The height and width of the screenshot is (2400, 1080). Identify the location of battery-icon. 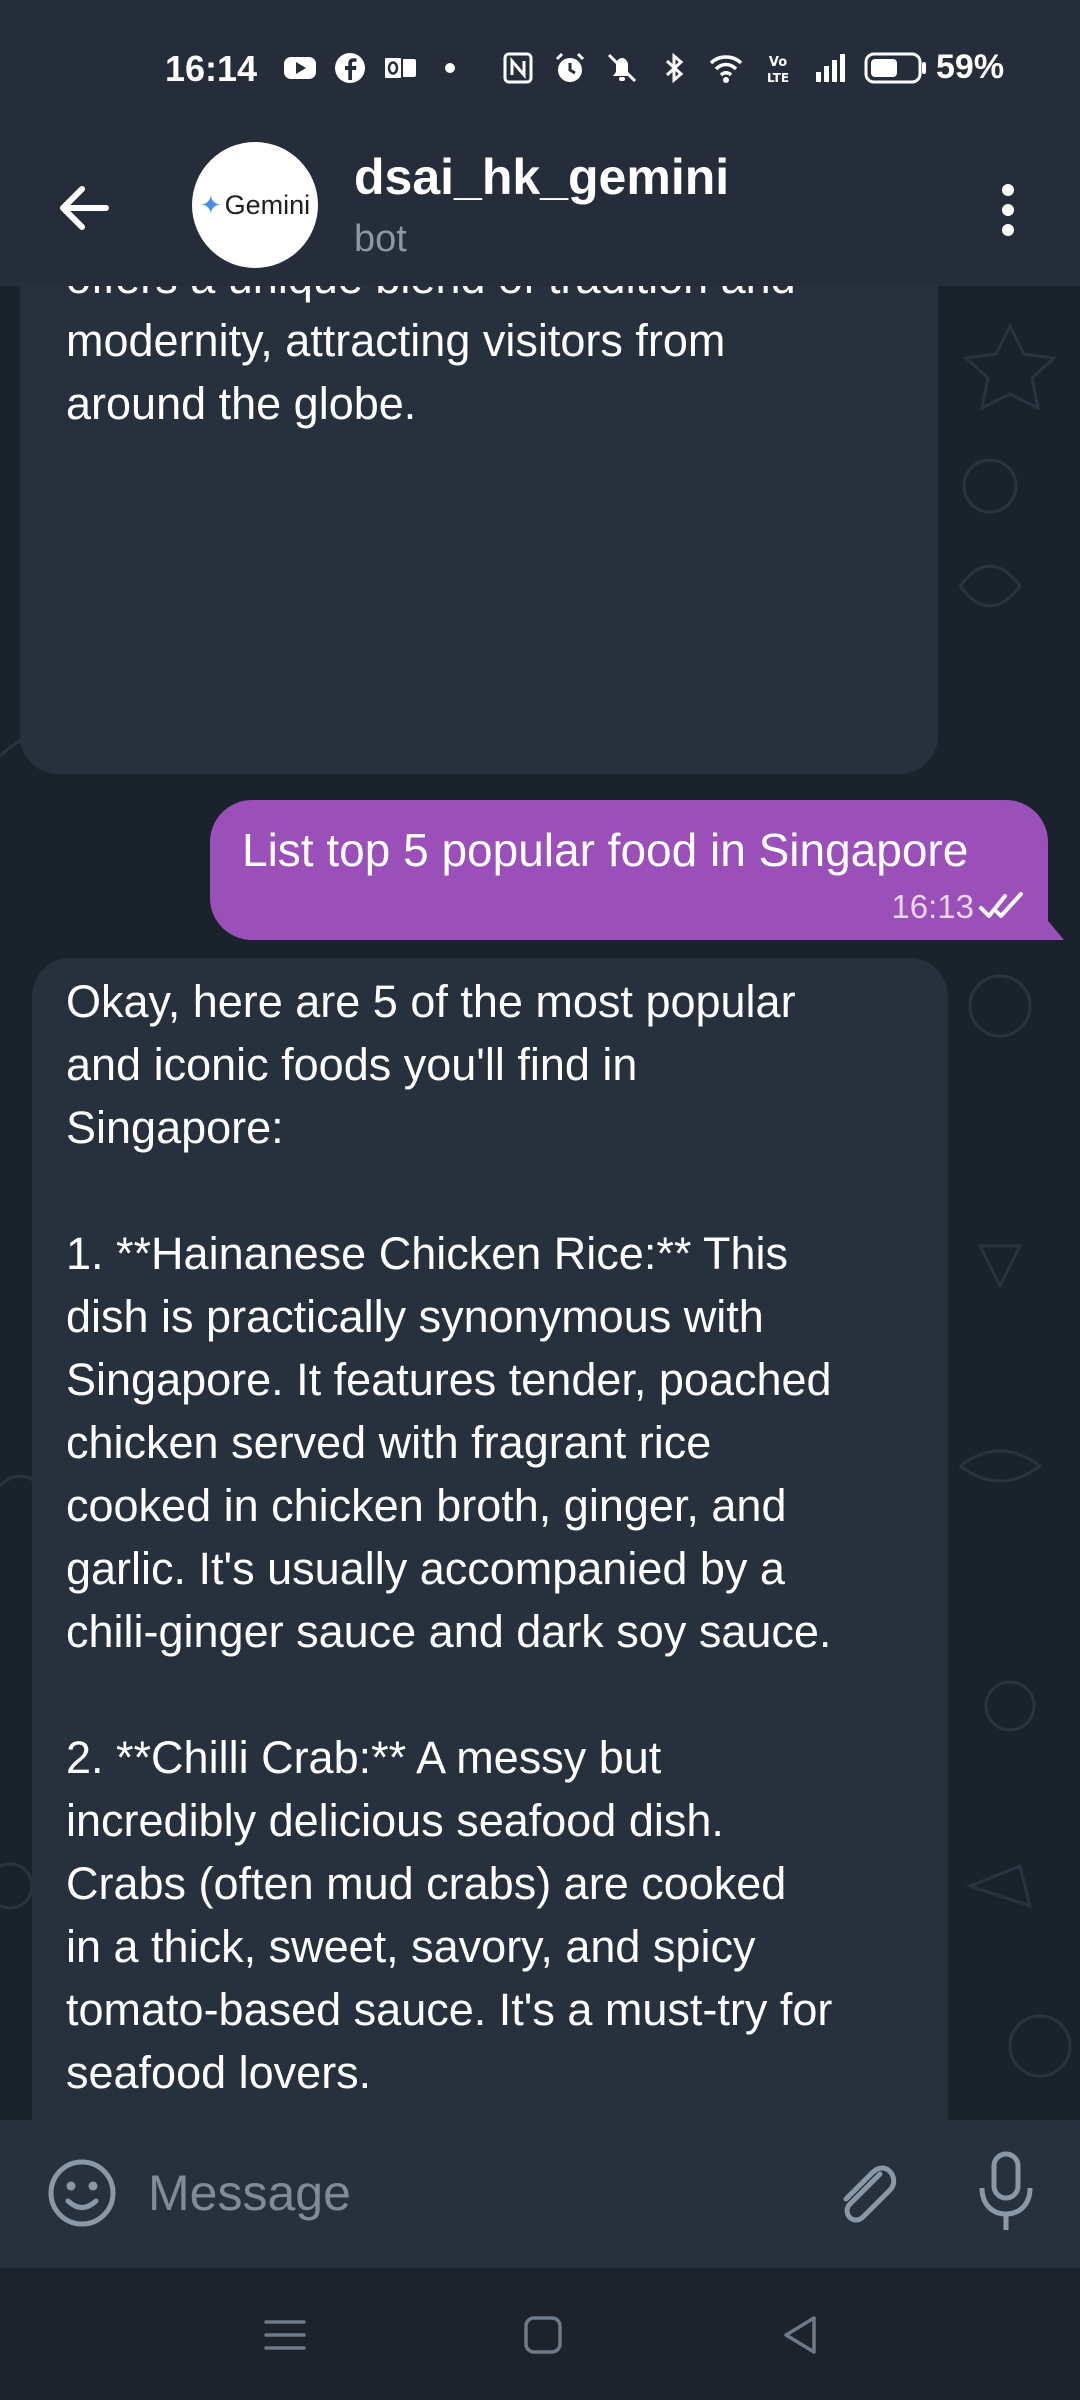
(895, 67).